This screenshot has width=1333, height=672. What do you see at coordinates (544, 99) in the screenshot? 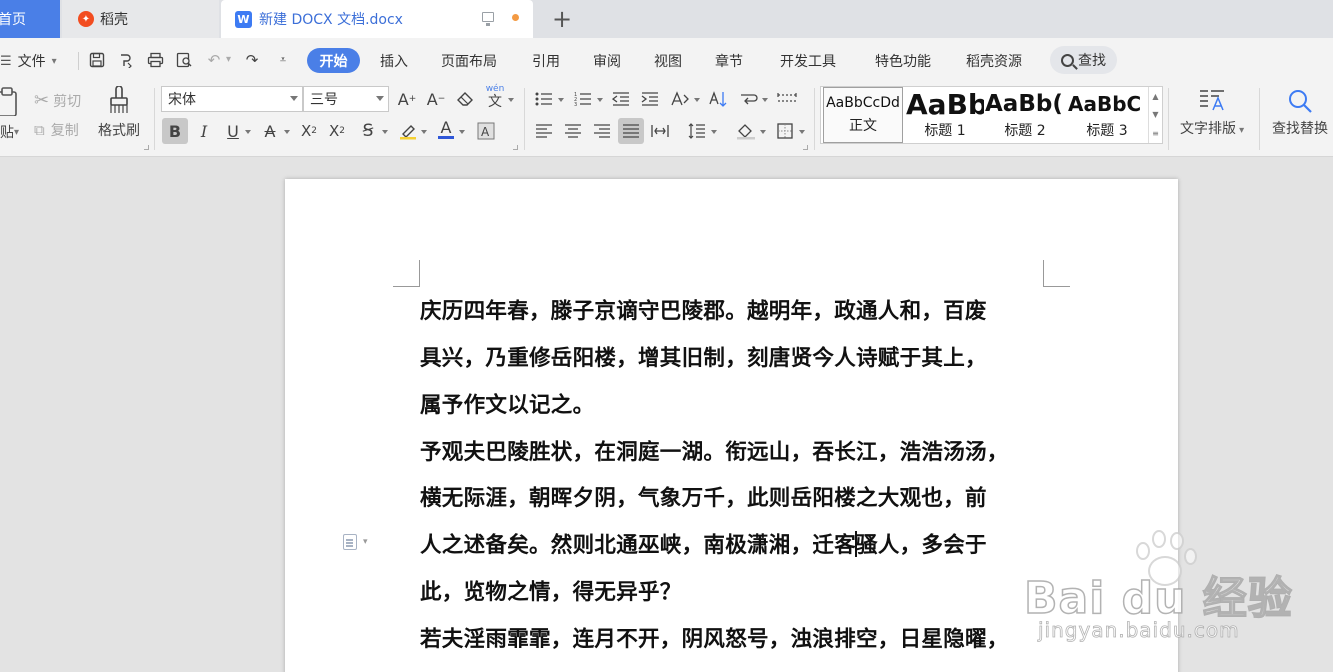
I see `bullet-list-icon` at bounding box center [544, 99].